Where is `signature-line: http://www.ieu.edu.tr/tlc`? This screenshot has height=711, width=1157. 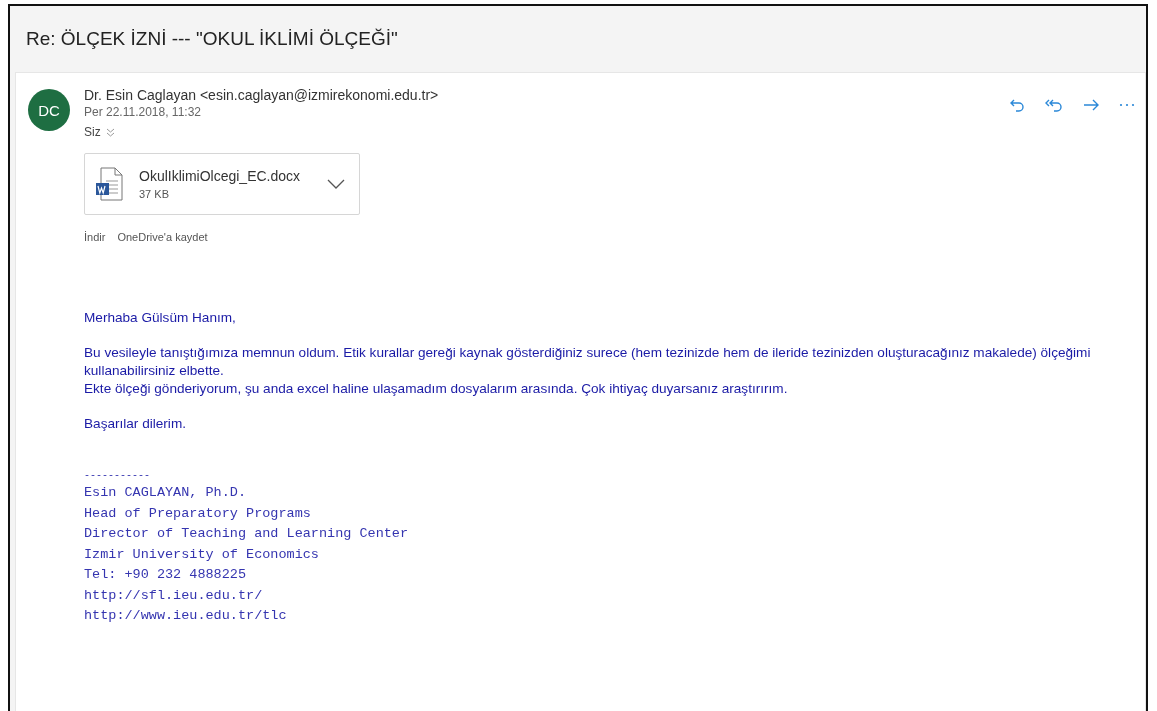 signature-line: http://www.ieu.edu.tr/tlc is located at coordinates (186, 616).